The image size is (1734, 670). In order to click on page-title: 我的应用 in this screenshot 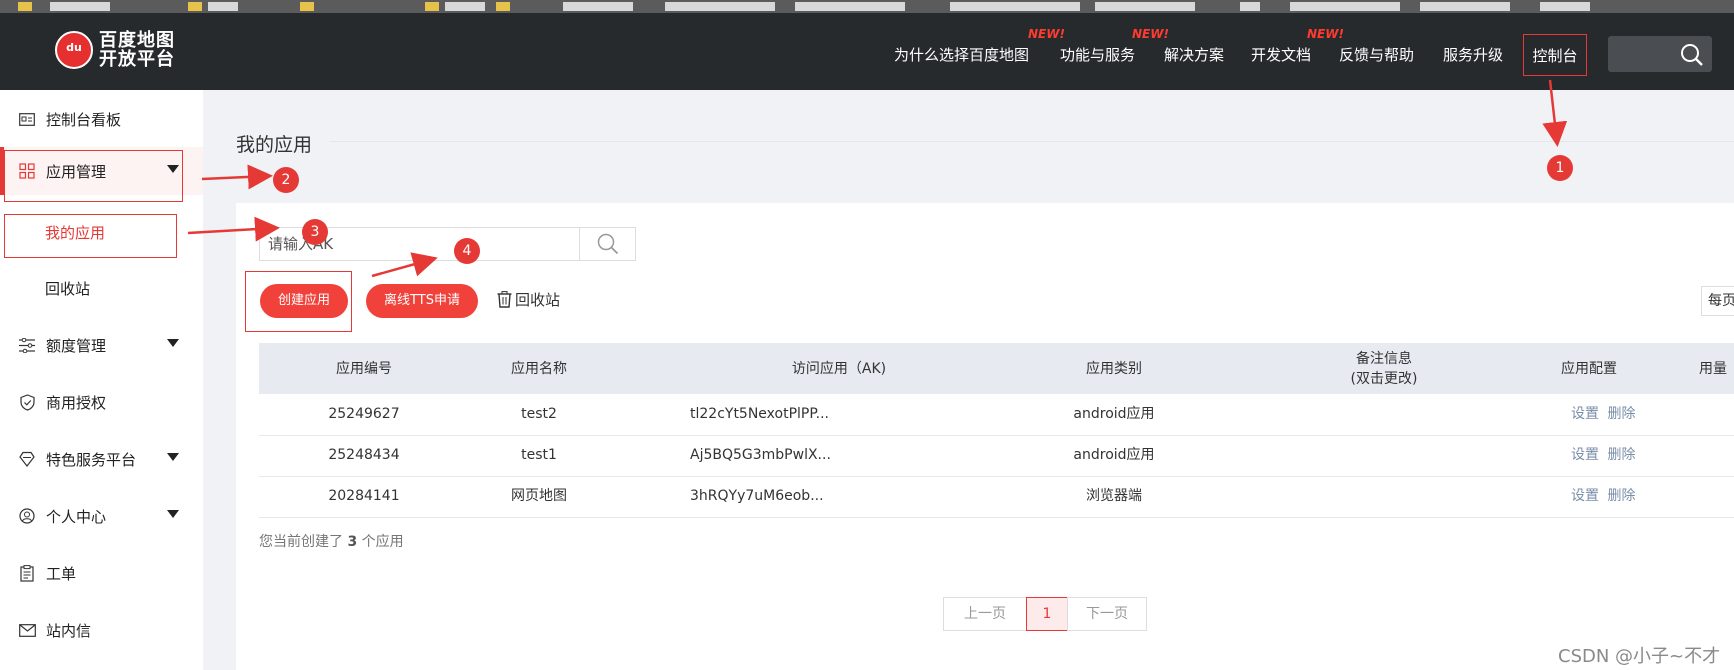, I will do `click(274, 145)`.